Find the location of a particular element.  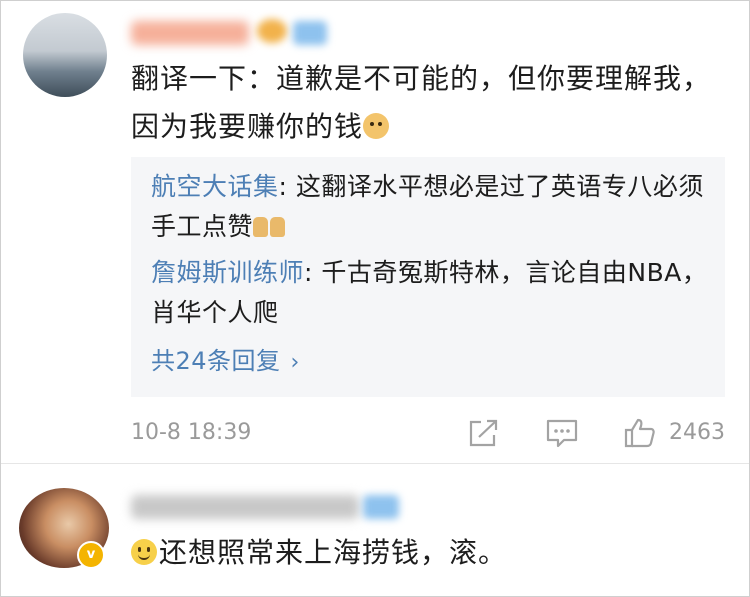

comment-icon is located at coordinates (562, 433).